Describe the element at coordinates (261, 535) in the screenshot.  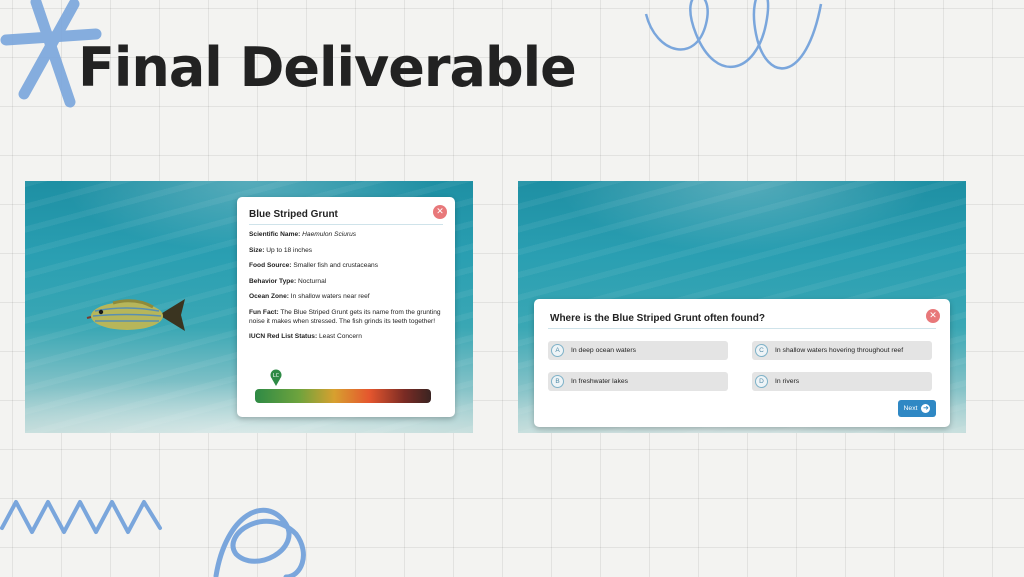
I see `coil-doodle-icon` at that location.